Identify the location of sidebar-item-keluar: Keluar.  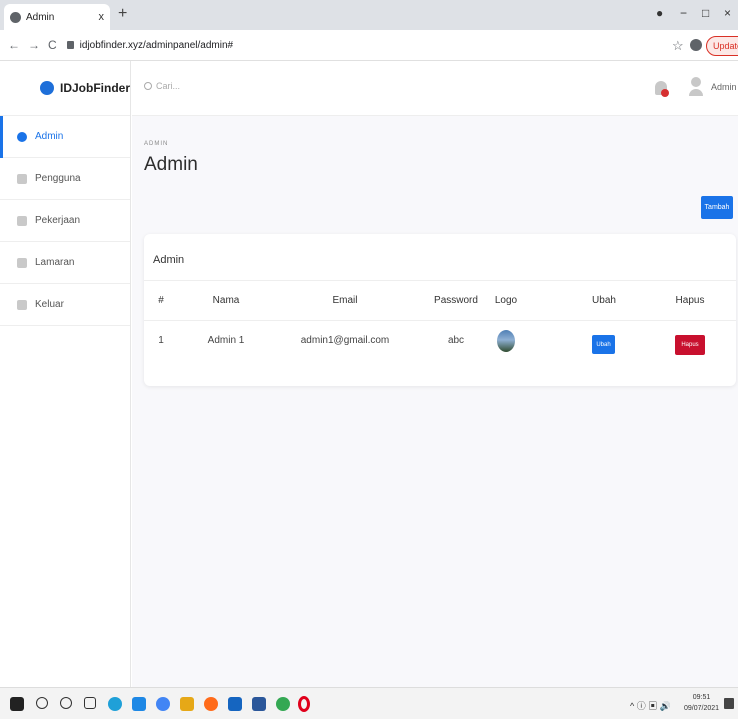
(65, 305).